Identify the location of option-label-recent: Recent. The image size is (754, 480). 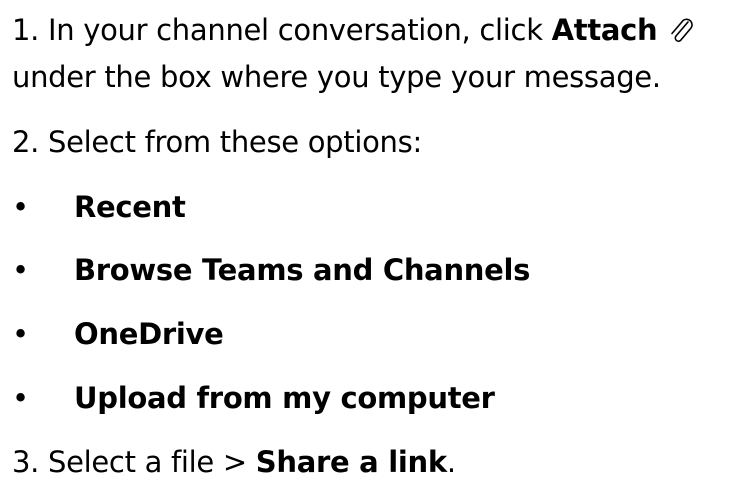
(130, 207).